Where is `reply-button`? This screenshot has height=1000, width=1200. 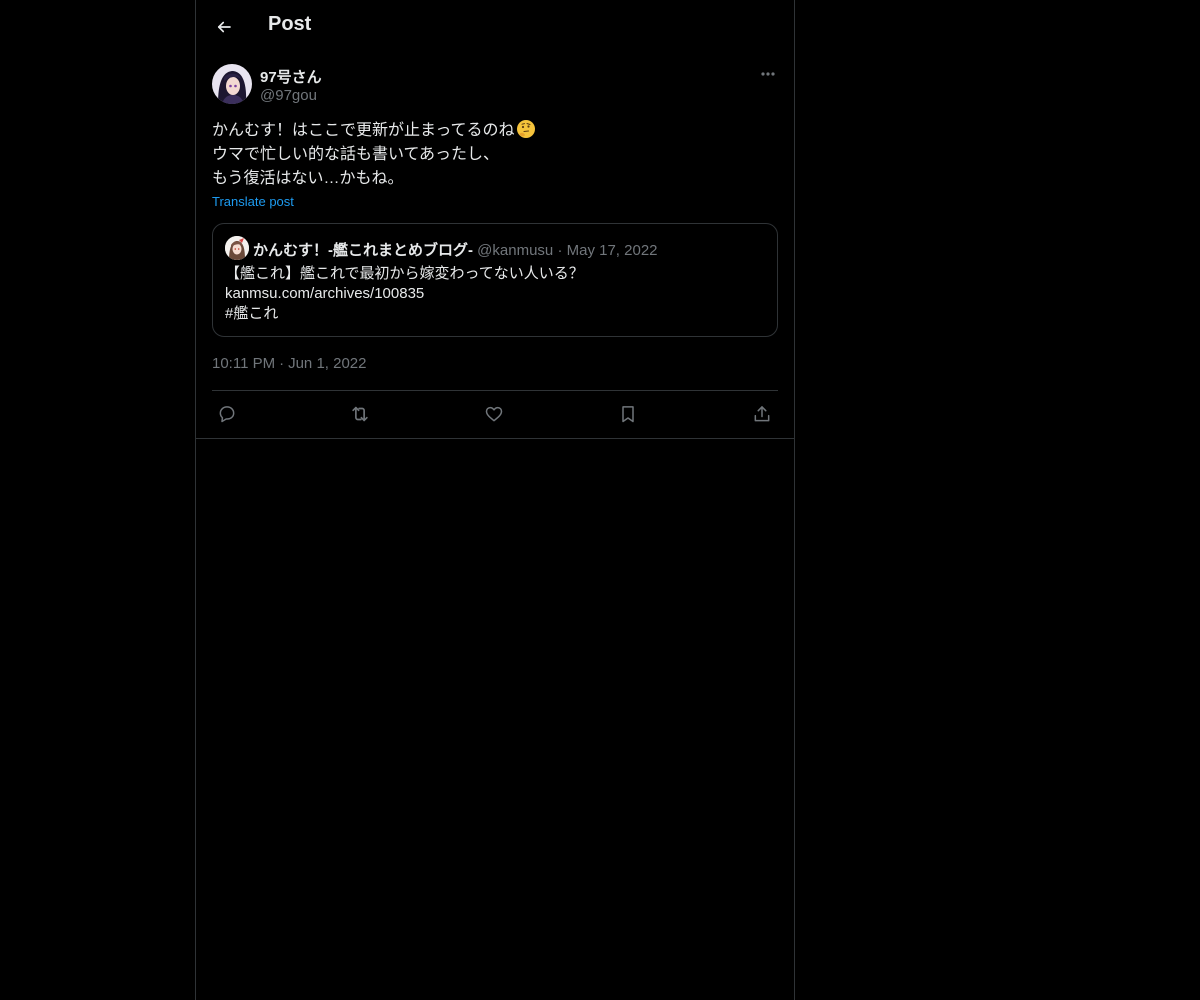
reply-button is located at coordinates (227, 414).